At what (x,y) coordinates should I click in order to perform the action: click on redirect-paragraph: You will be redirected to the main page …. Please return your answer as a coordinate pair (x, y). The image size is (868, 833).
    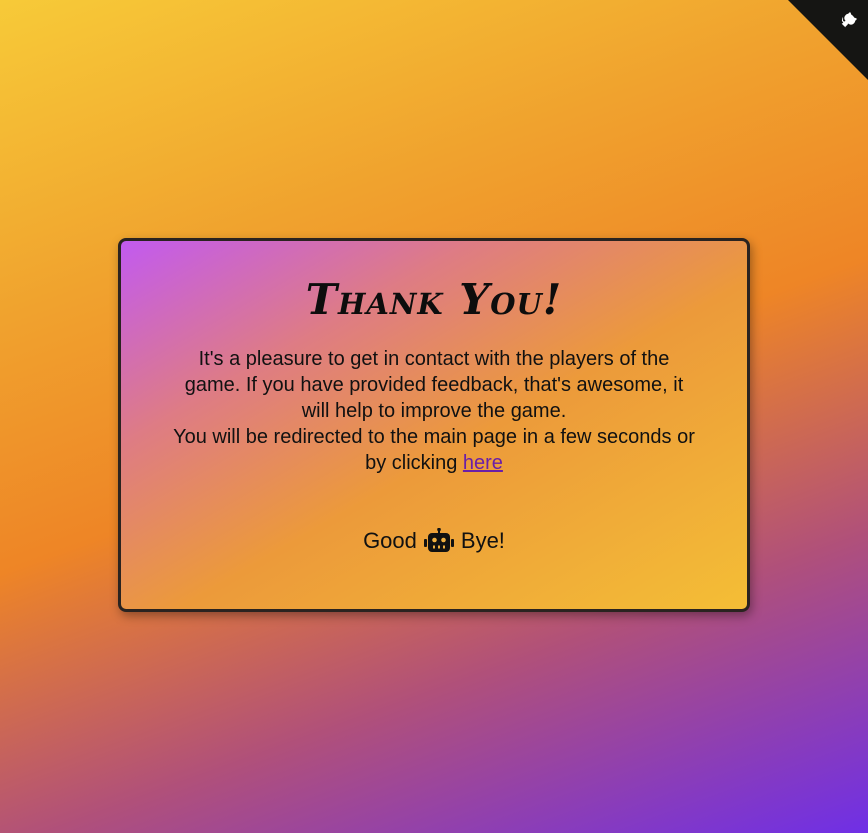
    Looking at the image, I should click on (434, 450).